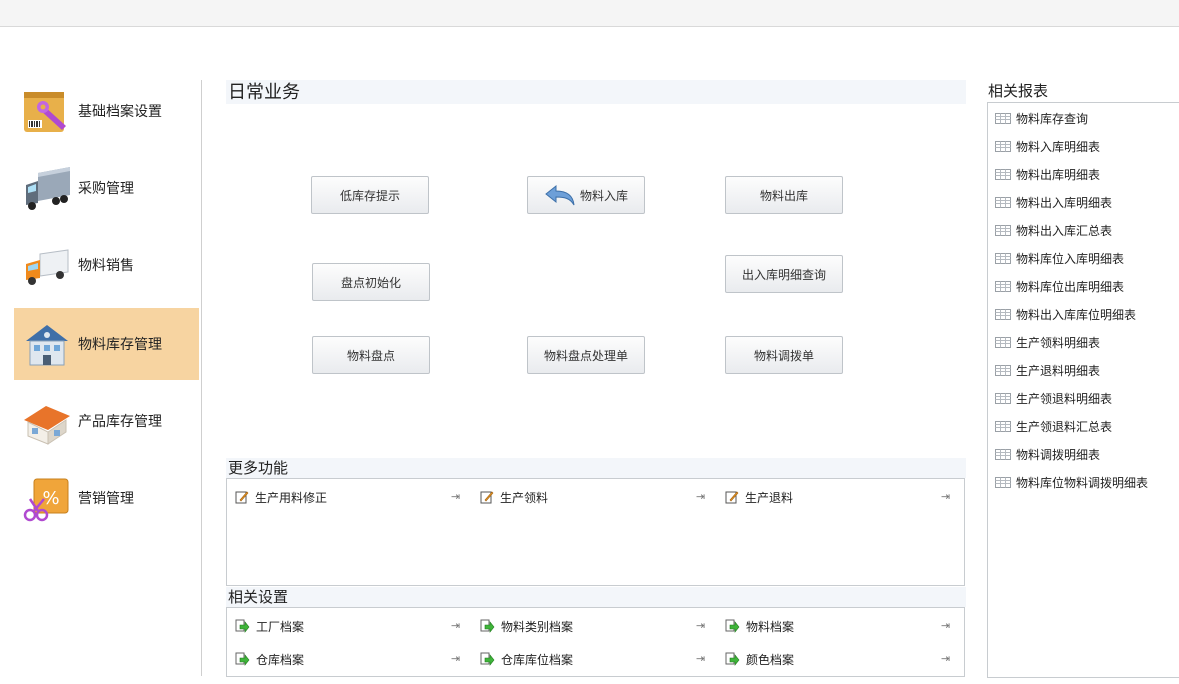  I want to click on discount-tag-icon: %, so click(47, 498).